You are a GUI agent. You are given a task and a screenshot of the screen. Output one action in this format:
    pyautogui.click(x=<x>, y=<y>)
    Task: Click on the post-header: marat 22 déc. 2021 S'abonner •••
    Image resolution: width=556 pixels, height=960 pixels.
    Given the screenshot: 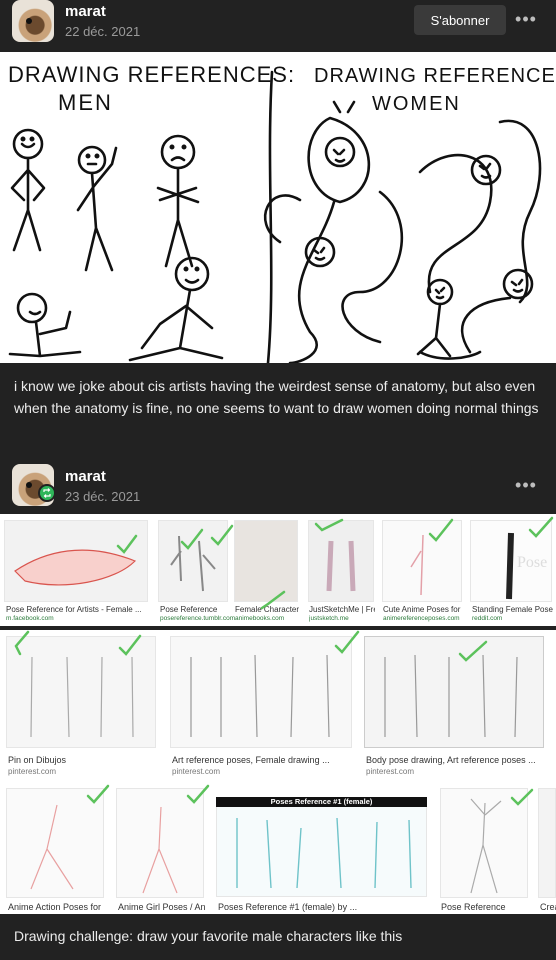 What is the action you would take?
    pyautogui.click(x=278, y=26)
    